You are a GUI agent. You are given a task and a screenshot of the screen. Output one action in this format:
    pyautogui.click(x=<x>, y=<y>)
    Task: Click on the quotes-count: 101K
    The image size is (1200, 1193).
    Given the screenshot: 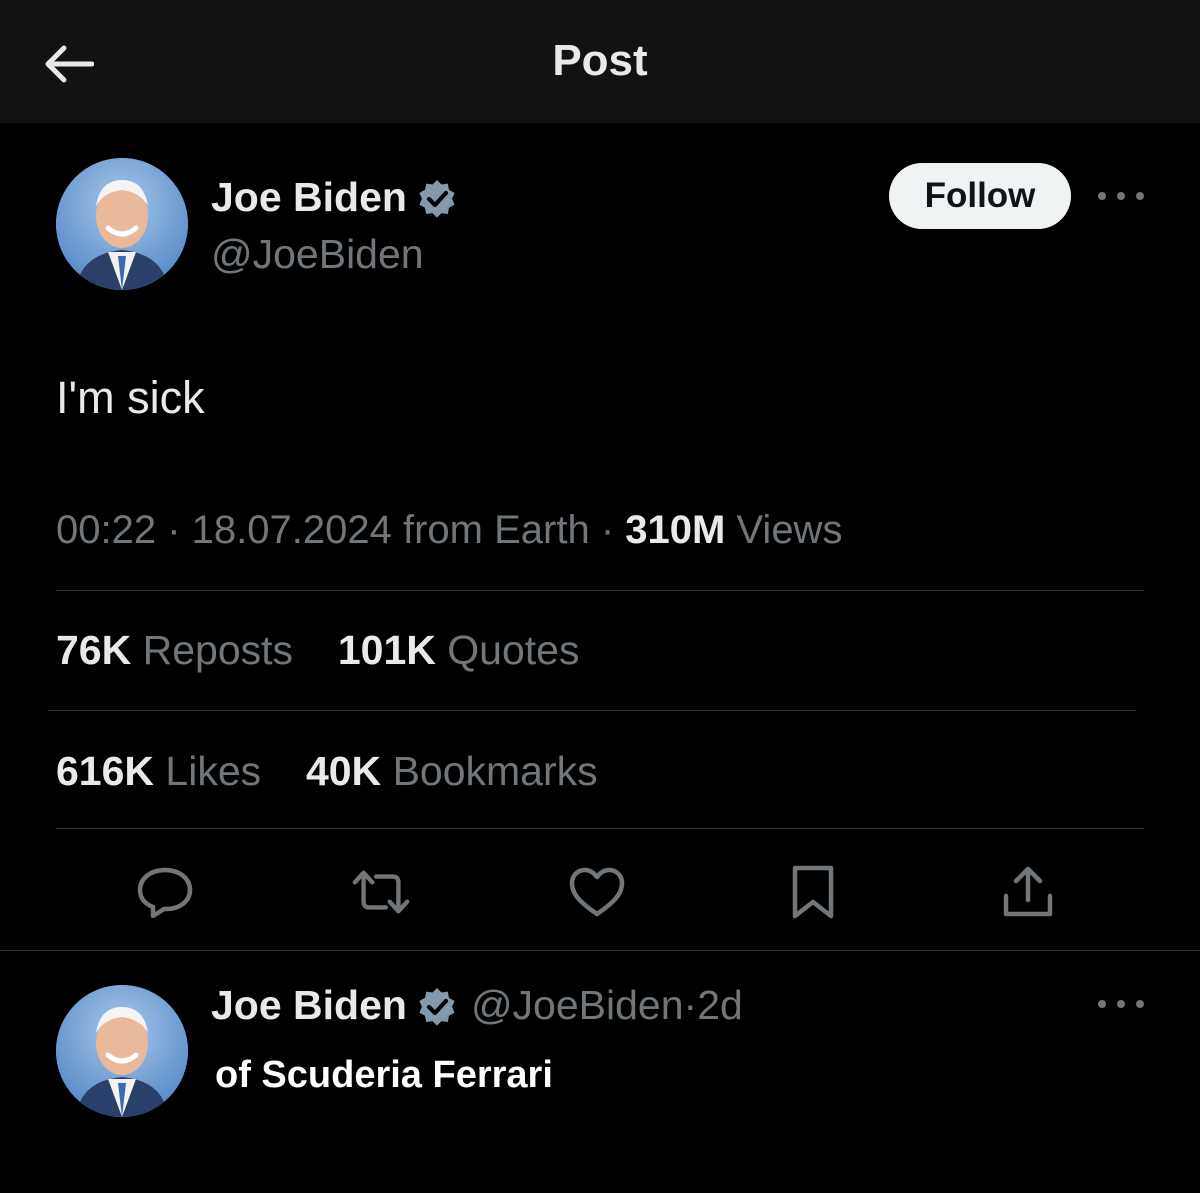 What is the action you would take?
    pyautogui.click(x=387, y=650)
    